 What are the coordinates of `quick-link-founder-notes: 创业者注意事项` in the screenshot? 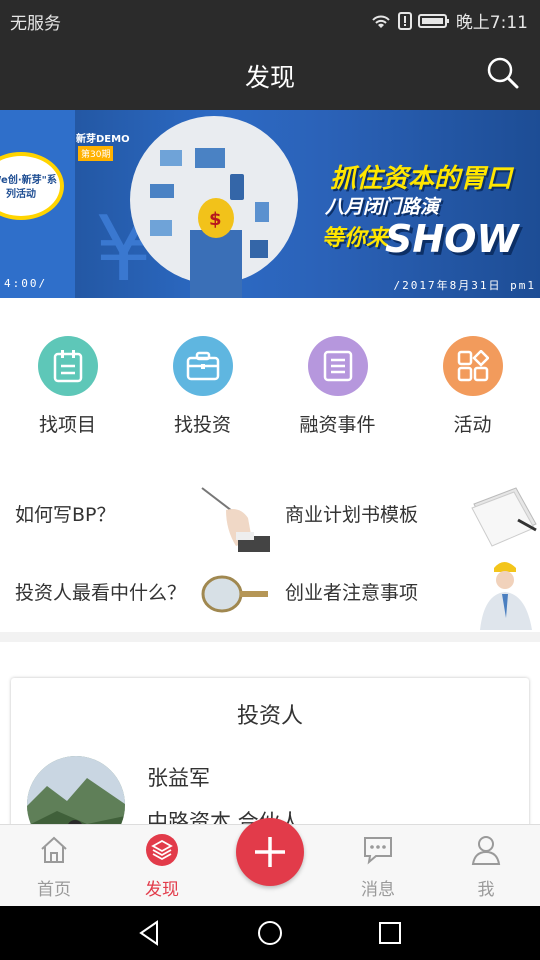 It's located at (405, 597).